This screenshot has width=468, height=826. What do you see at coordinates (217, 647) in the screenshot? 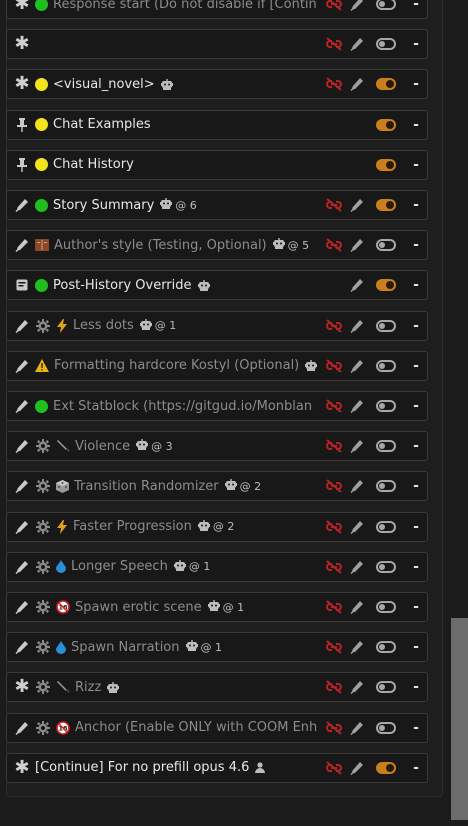
I see `prompt-row: Spawn Narration @ 1 -` at bounding box center [217, 647].